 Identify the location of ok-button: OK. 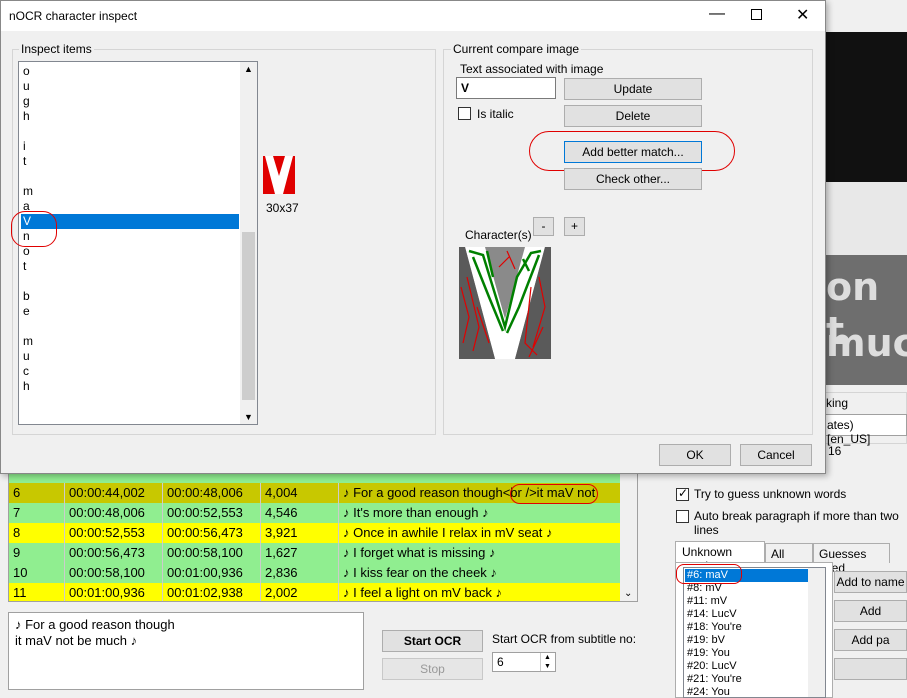
(695, 455).